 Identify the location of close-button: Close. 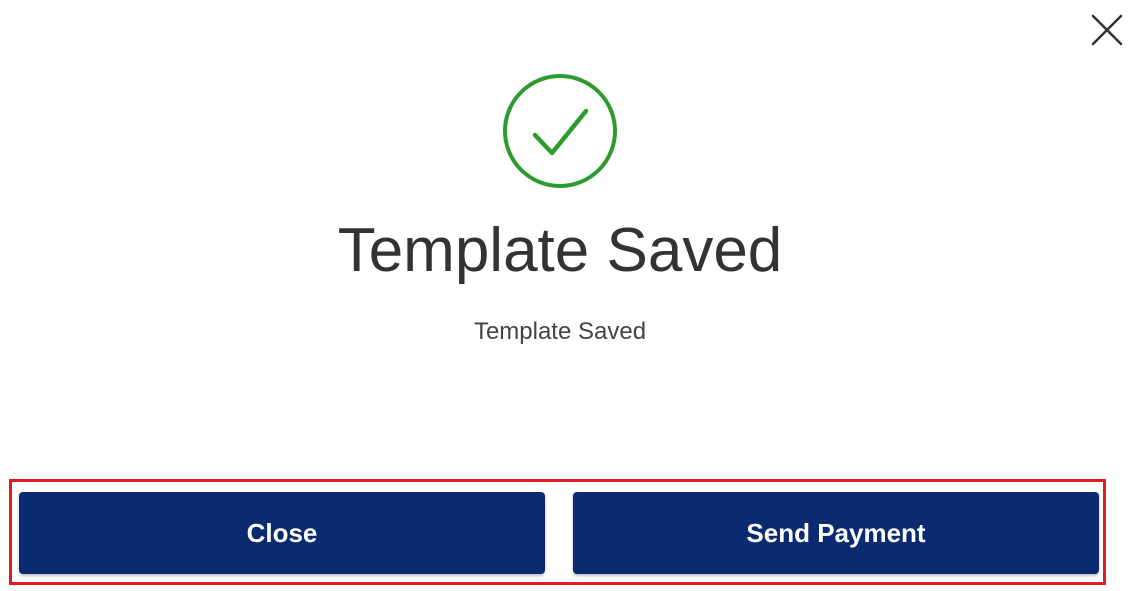
(282, 533).